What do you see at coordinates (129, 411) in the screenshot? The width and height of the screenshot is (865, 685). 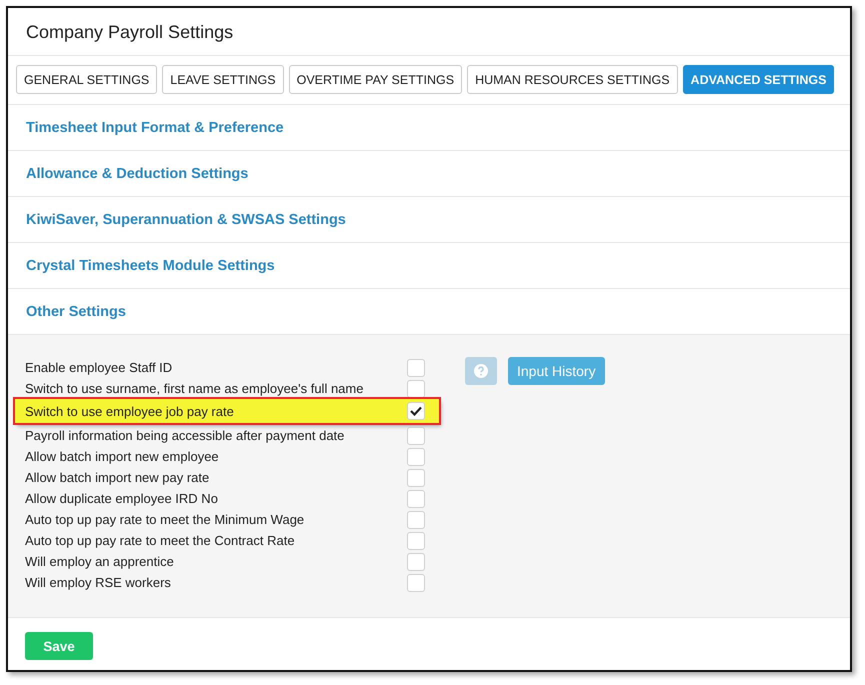 I see `option-label: Switch to use employee job pay rate` at bounding box center [129, 411].